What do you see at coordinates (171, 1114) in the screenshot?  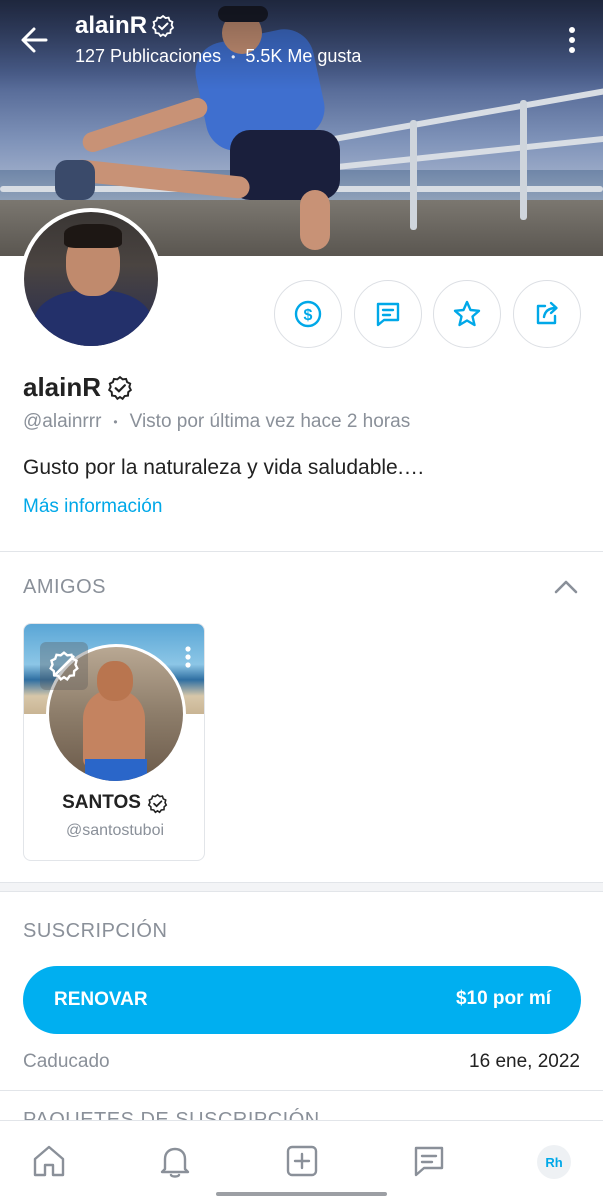 I see `subscription-bundles-title: PAQUETES DE SUSCRIPCIÓN` at bounding box center [171, 1114].